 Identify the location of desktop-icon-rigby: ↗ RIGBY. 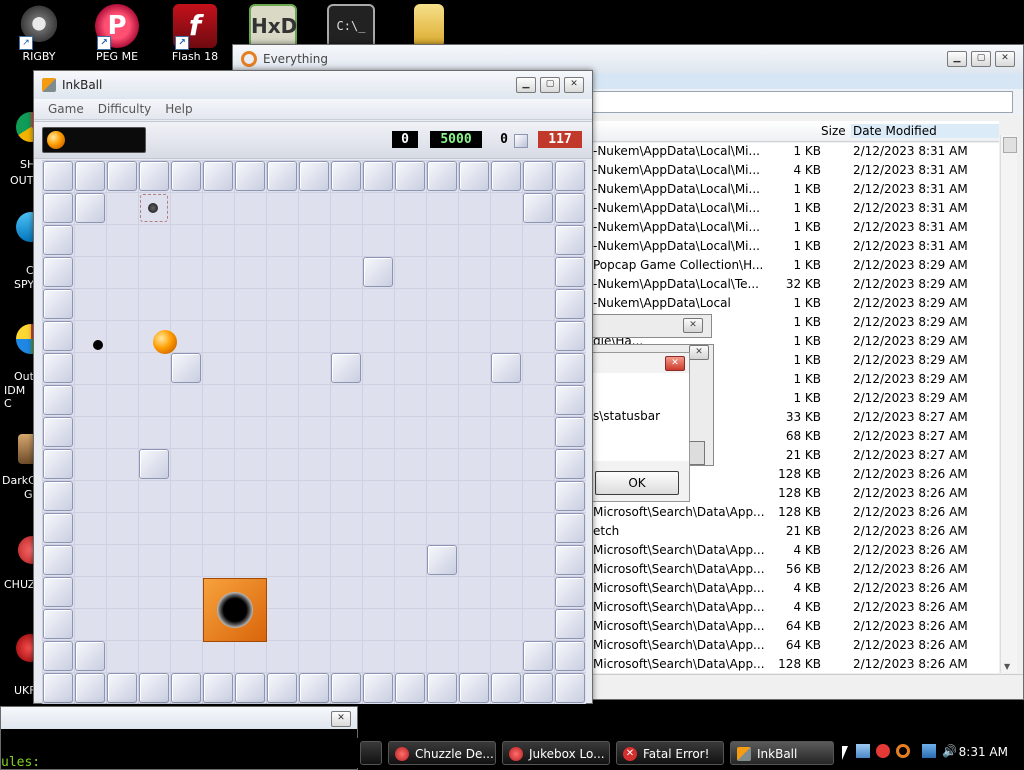
(39, 33).